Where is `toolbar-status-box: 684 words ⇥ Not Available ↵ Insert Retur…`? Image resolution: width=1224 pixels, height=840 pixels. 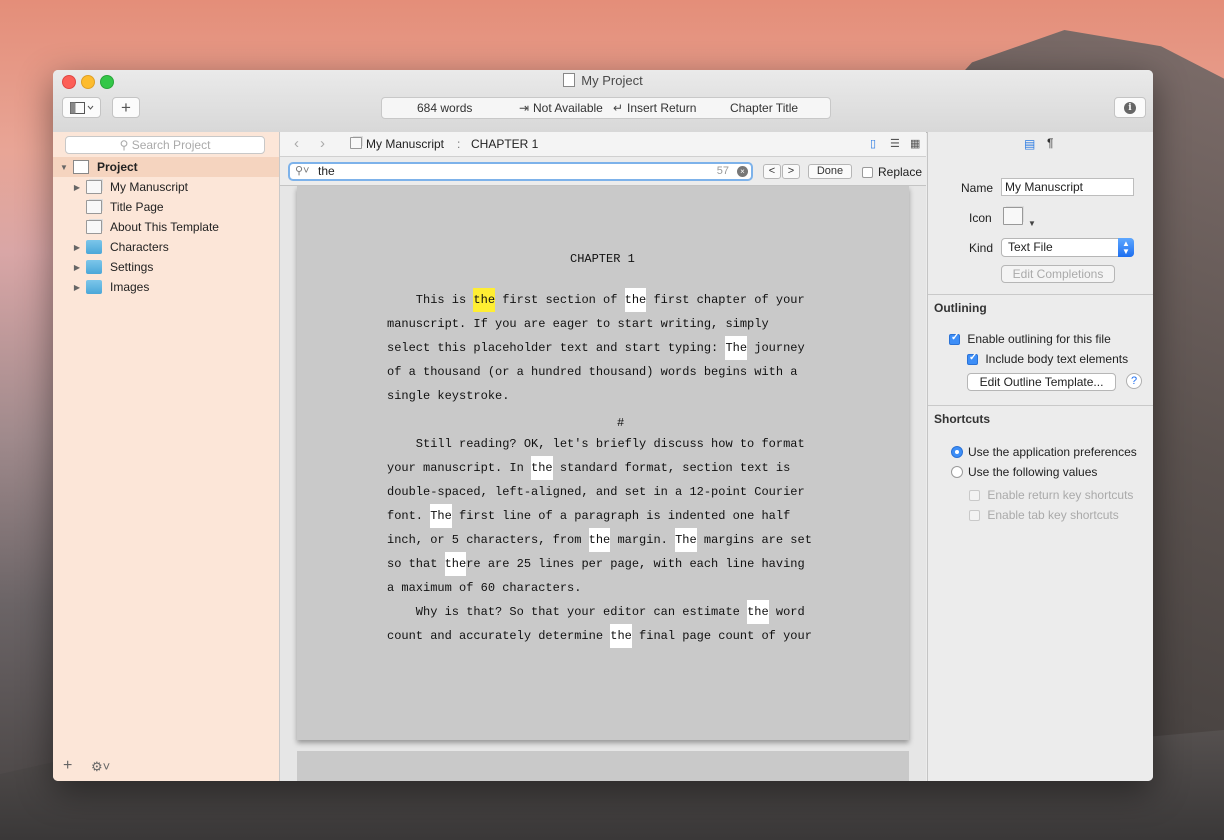
toolbar-status-box: 684 words ⇥ Not Available ↵ Insert Retur… is located at coordinates (606, 108).